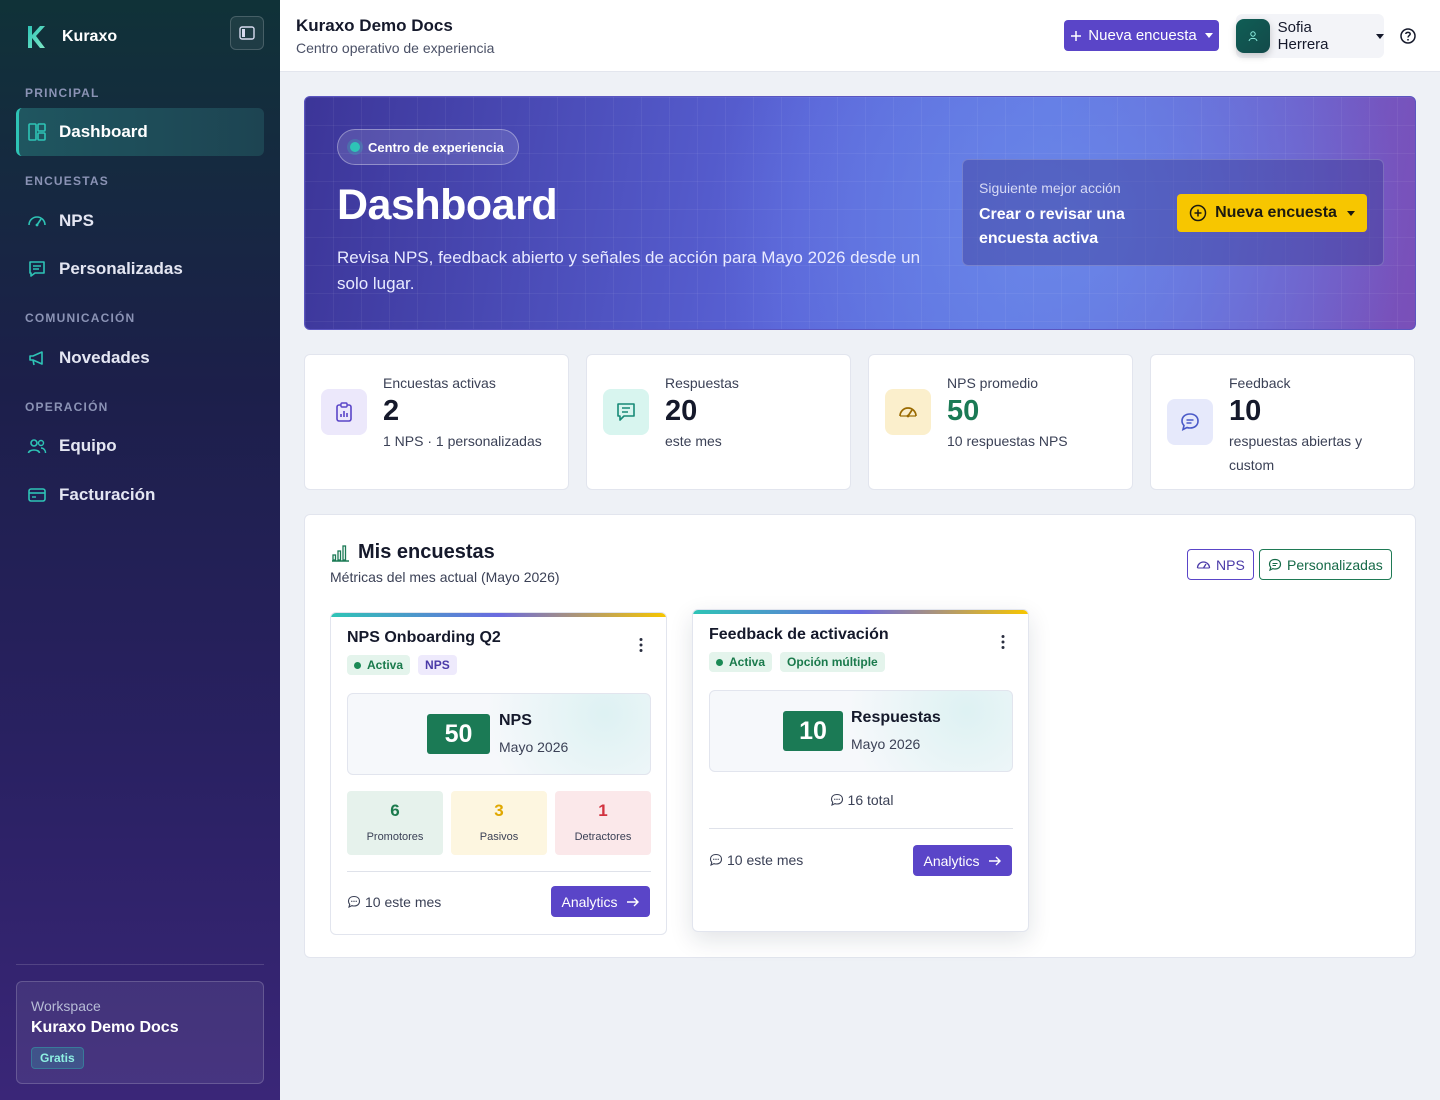 This screenshot has height=1100, width=1440. I want to click on help-icon, so click(1408, 36).